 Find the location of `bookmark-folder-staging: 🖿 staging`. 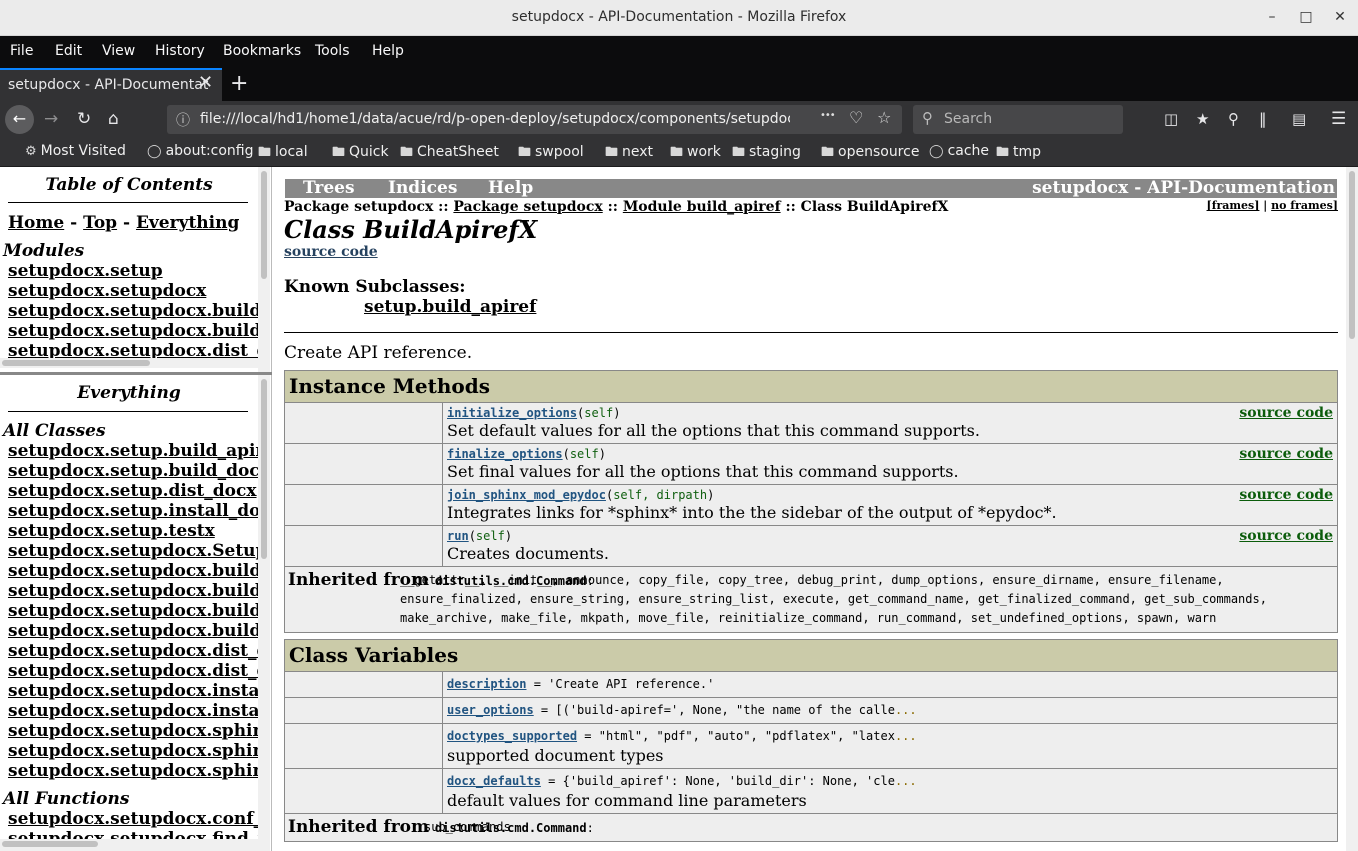

bookmark-folder-staging: 🖿 staging is located at coordinates (766, 154).